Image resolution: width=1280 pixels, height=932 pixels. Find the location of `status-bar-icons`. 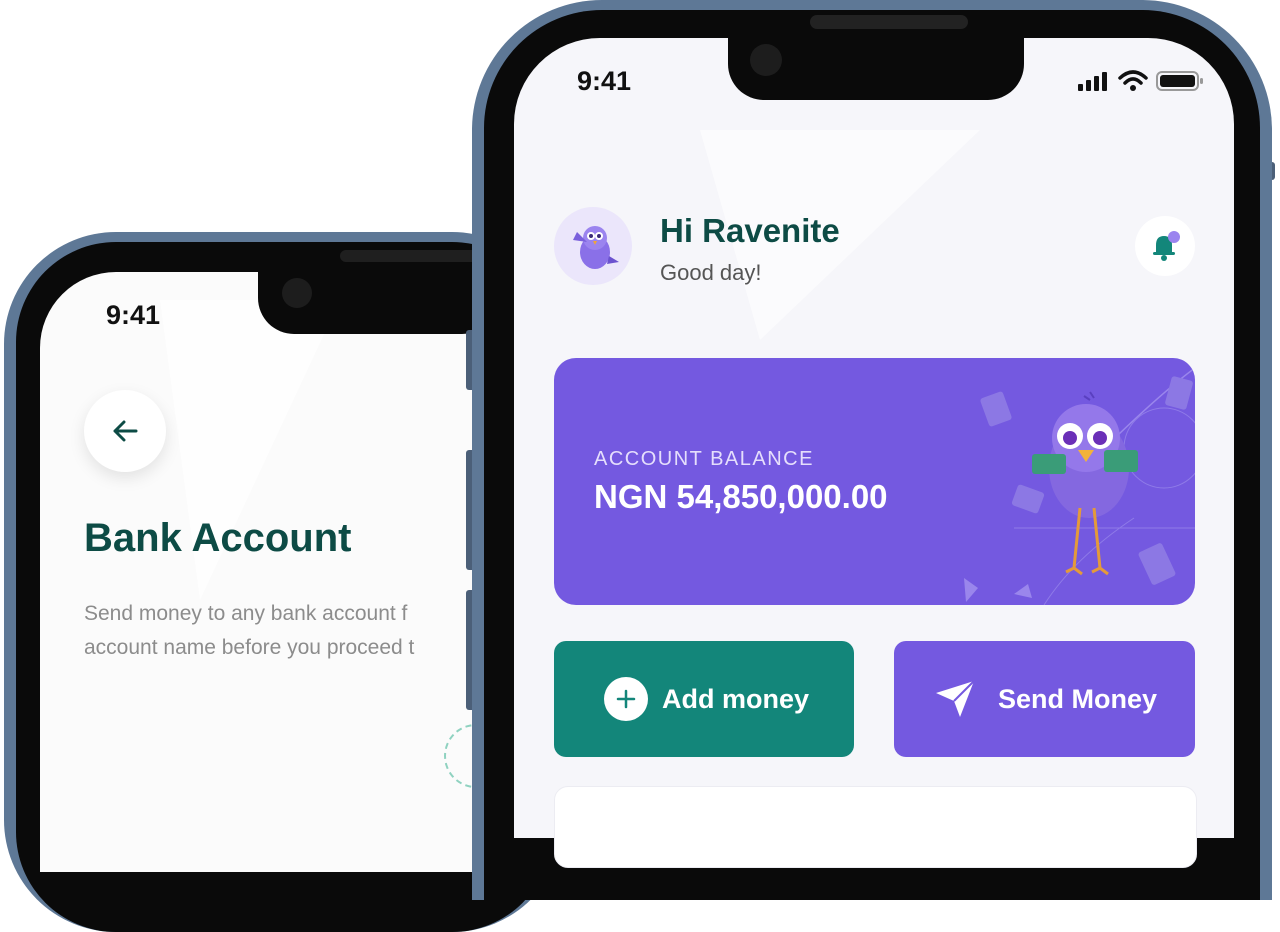

status-bar-icons is located at coordinates (1140, 81).